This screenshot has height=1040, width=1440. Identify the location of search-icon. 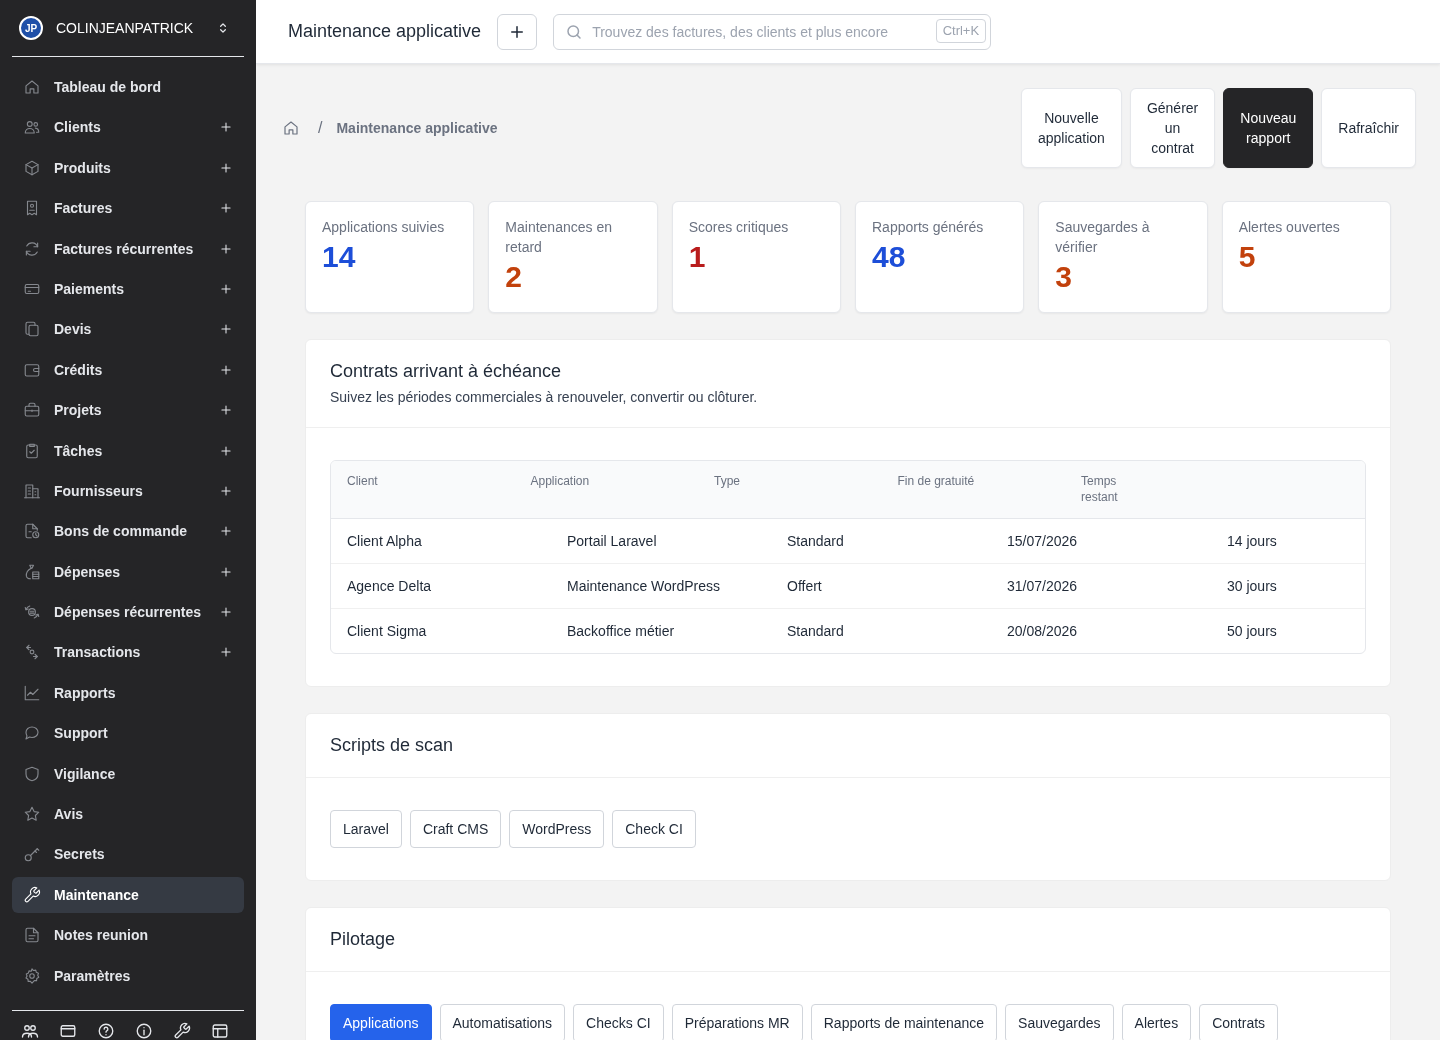
(574, 31).